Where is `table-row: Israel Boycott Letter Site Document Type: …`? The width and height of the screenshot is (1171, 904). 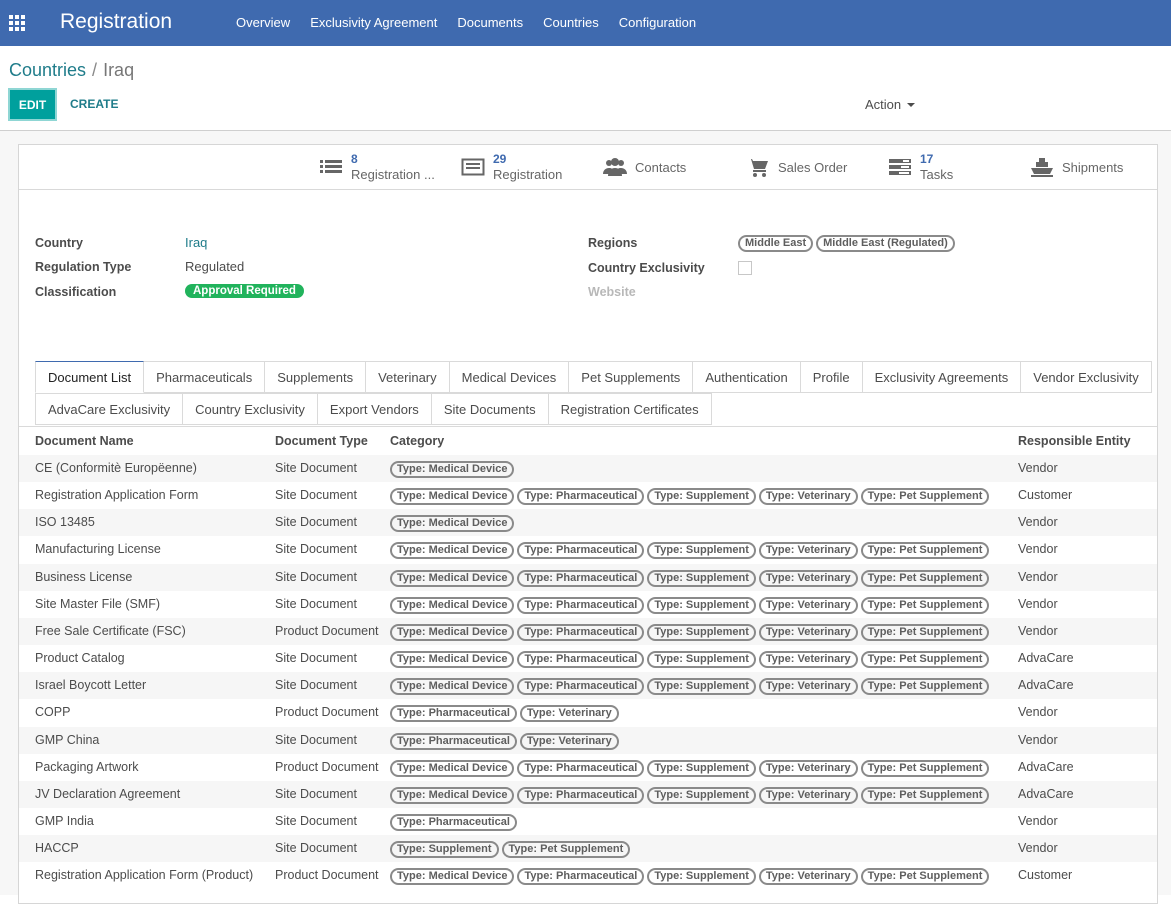
table-row: Israel Boycott Letter Site Document Type: … is located at coordinates (588, 686).